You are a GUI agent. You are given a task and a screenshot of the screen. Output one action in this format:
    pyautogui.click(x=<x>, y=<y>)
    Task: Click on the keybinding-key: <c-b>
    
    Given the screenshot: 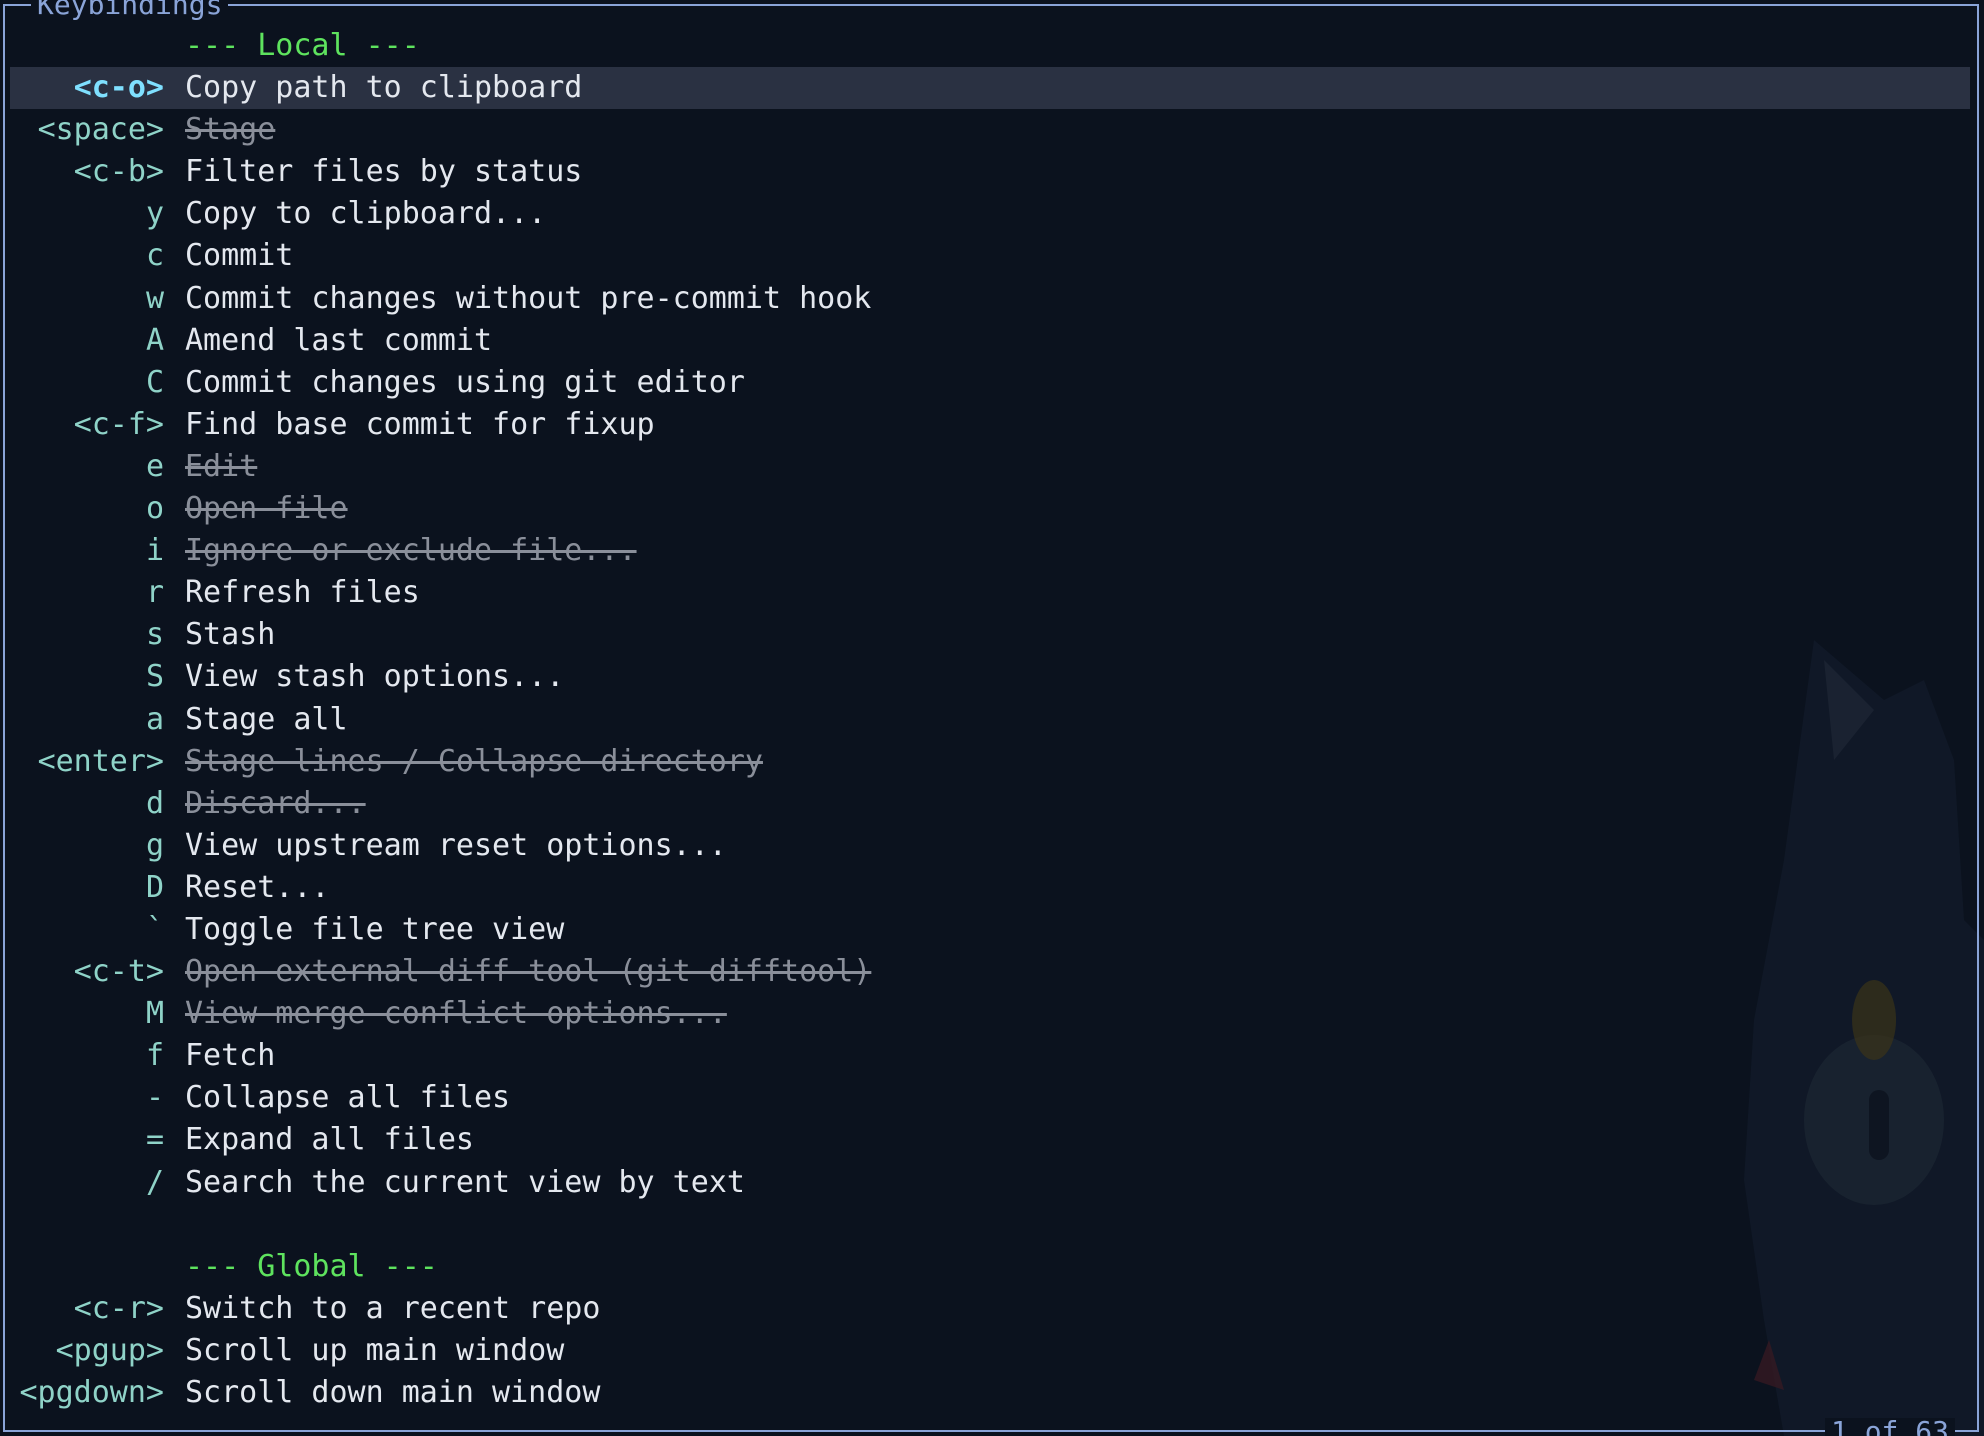 What is the action you would take?
    pyautogui.click(x=118, y=172)
    